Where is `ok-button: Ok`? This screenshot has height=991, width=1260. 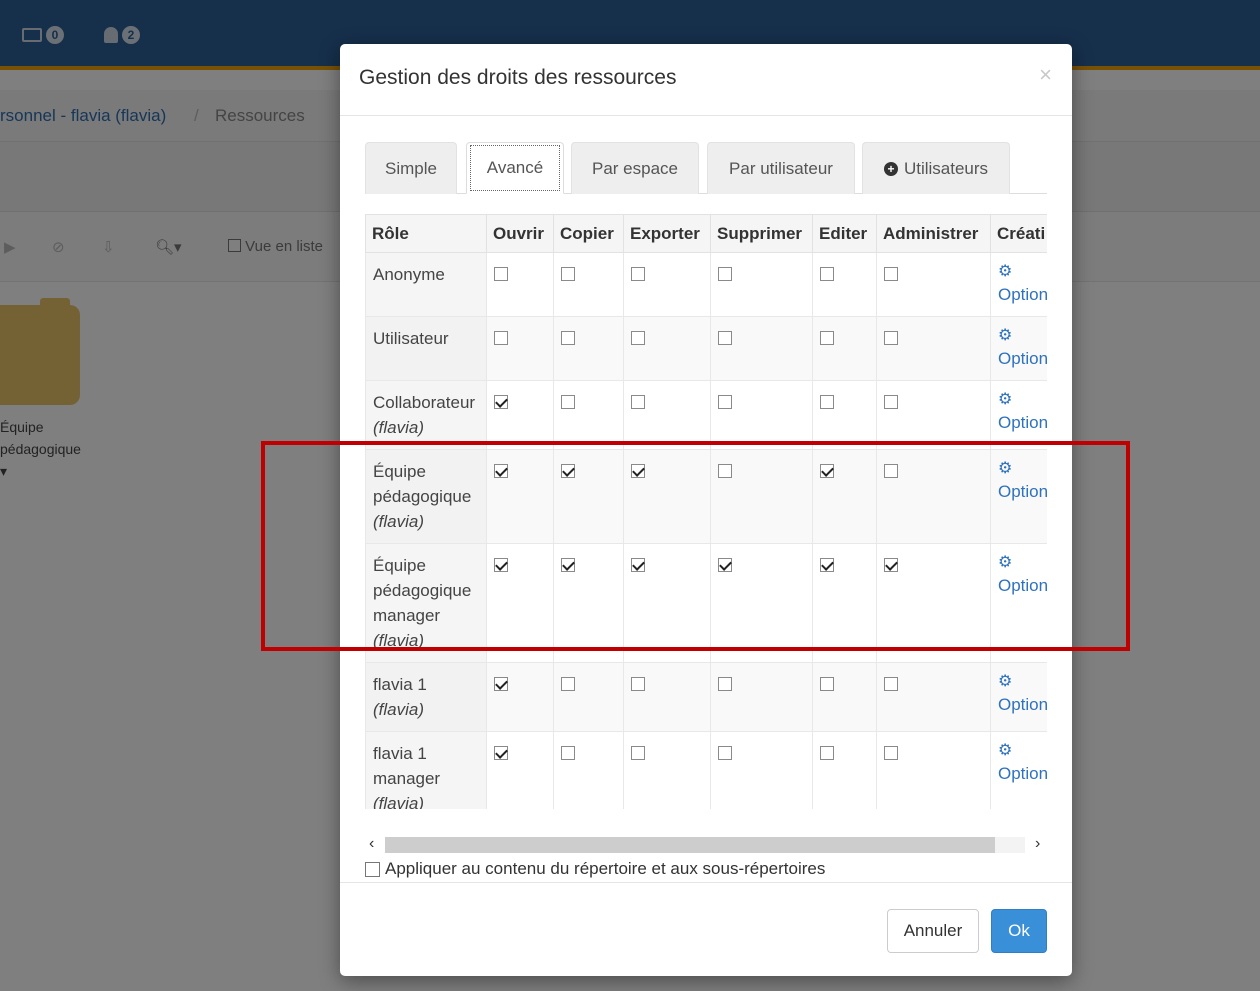 ok-button: Ok is located at coordinates (1019, 931).